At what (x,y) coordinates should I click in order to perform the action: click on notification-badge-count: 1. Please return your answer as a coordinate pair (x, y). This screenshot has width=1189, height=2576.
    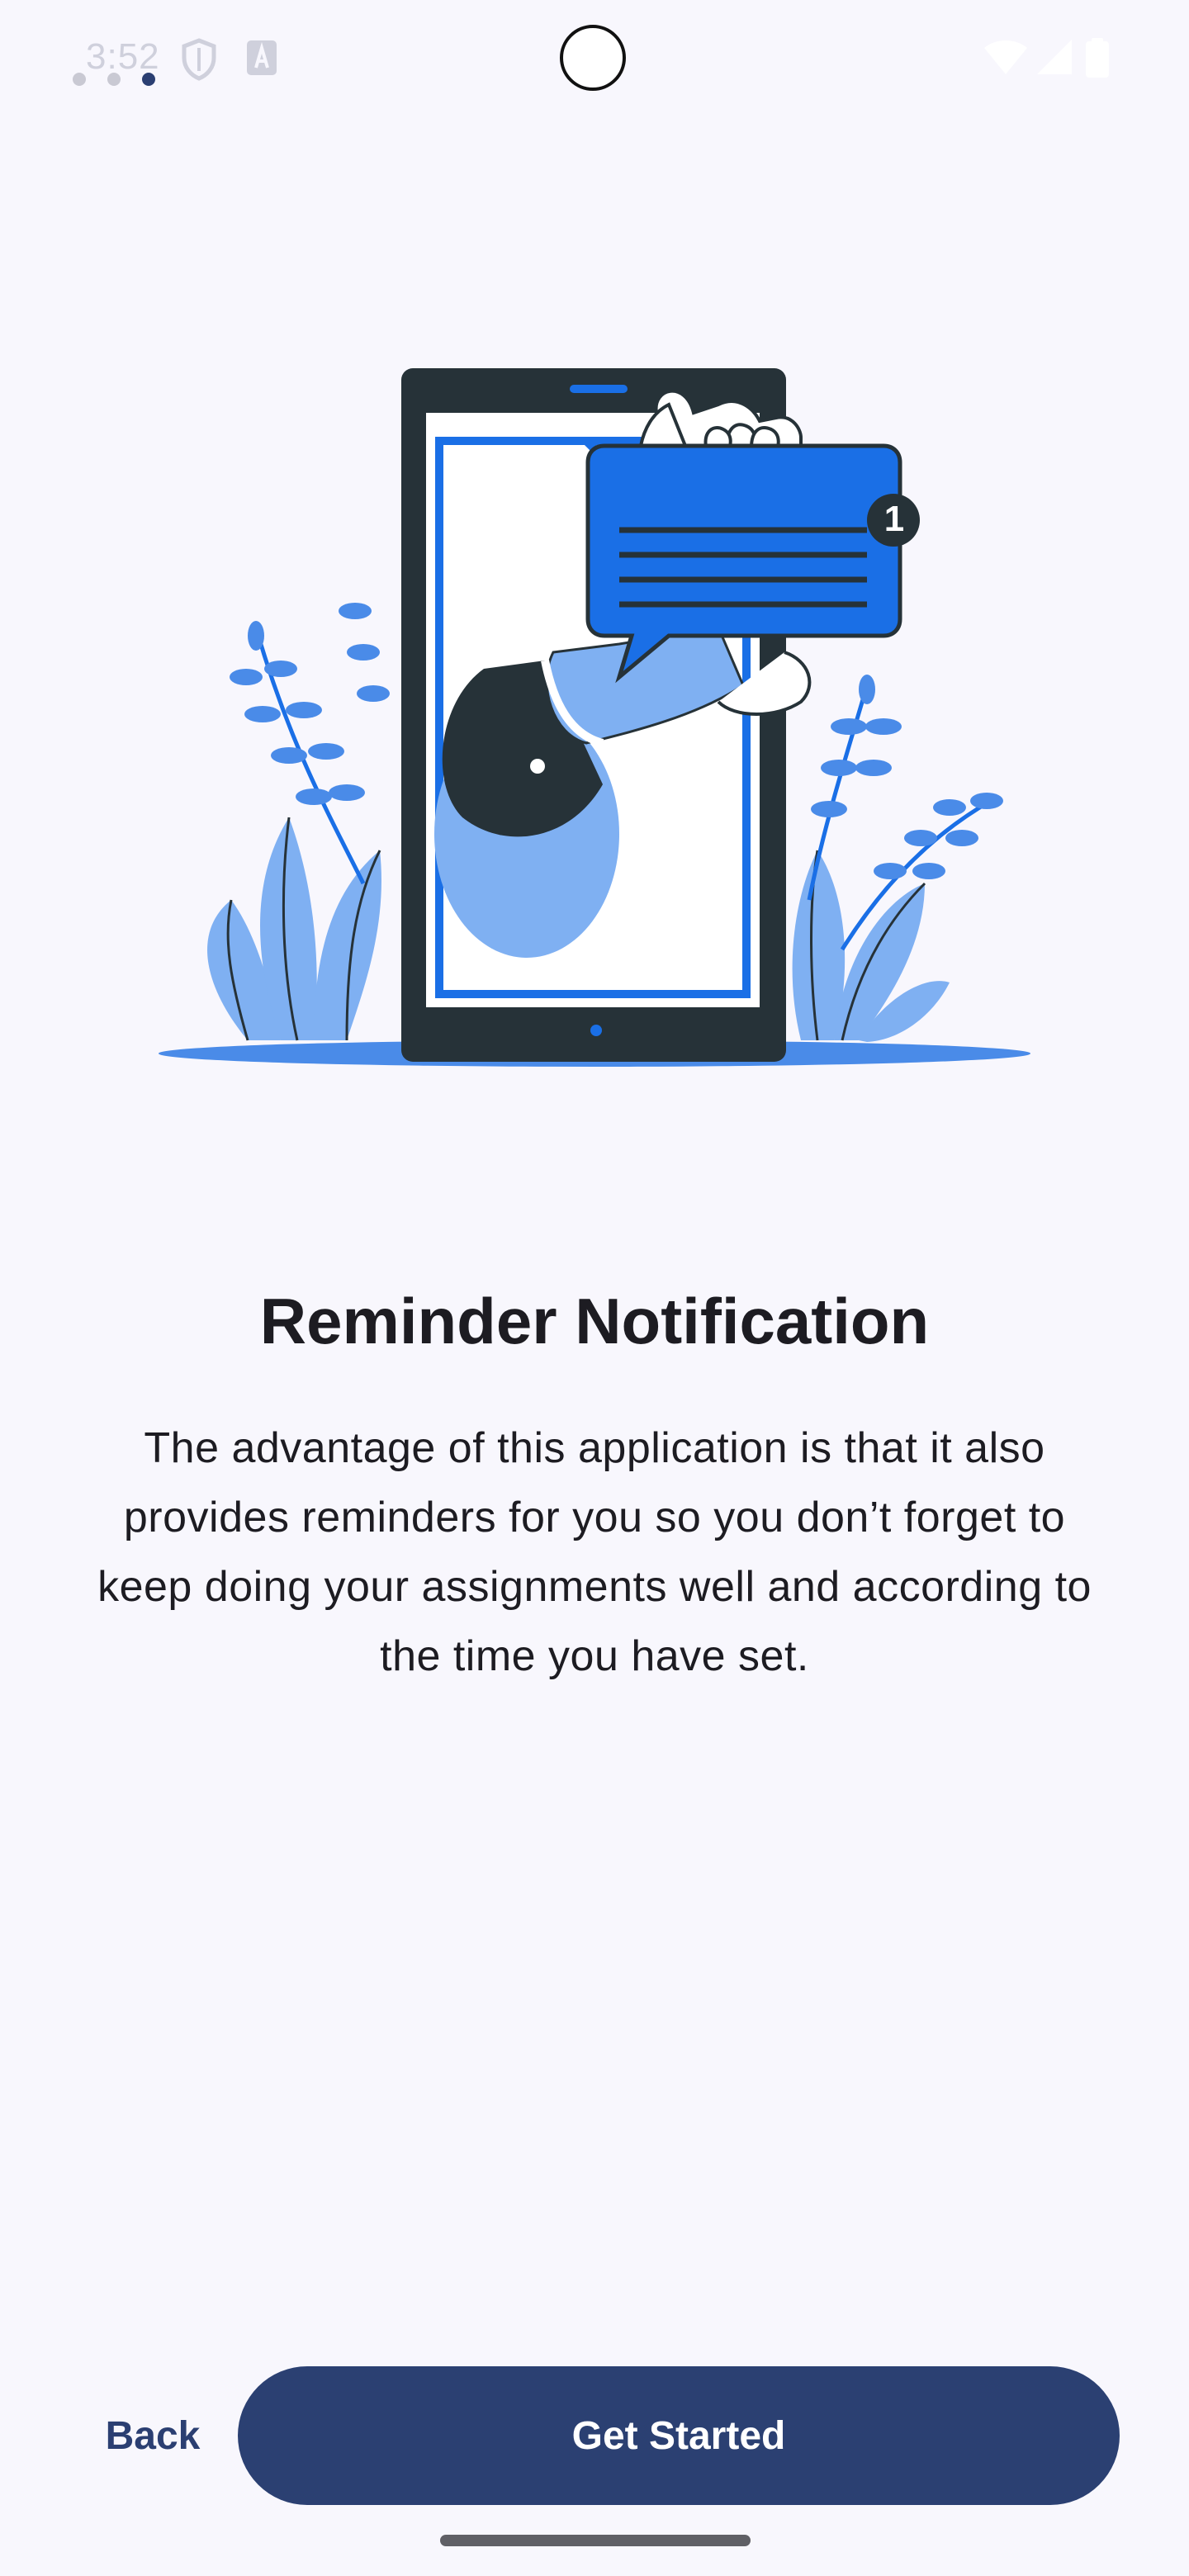
    Looking at the image, I should click on (894, 519).